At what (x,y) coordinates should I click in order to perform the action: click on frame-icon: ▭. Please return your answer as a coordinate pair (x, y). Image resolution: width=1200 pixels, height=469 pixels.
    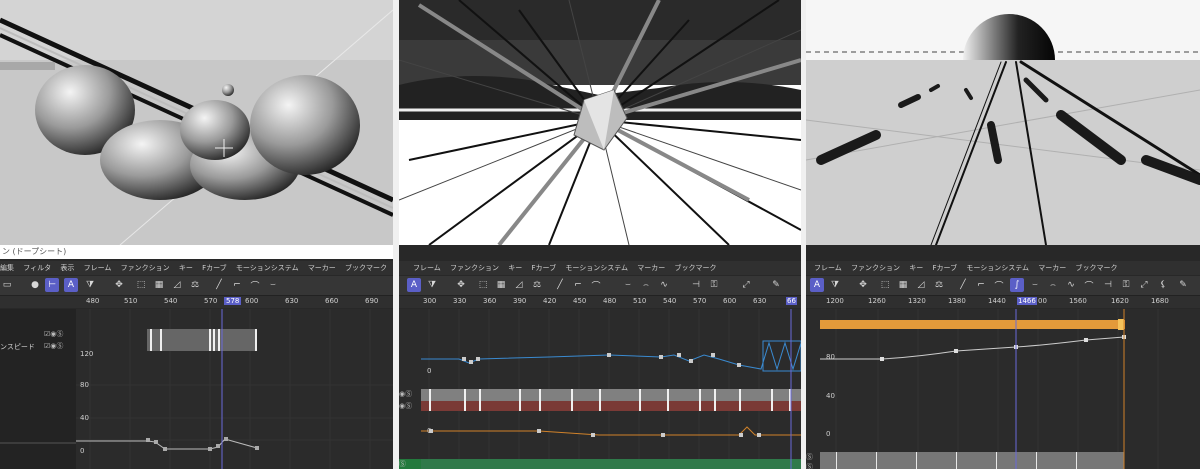
    Looking at the image, I should click on (7, 285).